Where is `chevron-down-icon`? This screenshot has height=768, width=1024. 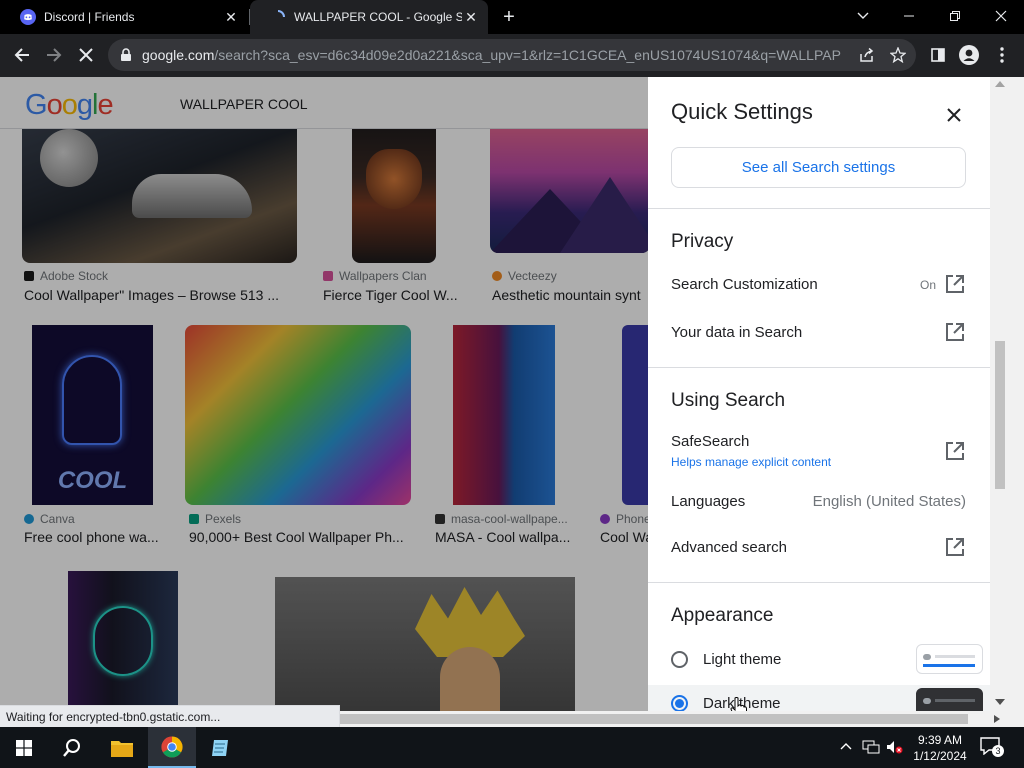 chevron-down-icon is located at coordinates (863, 15).